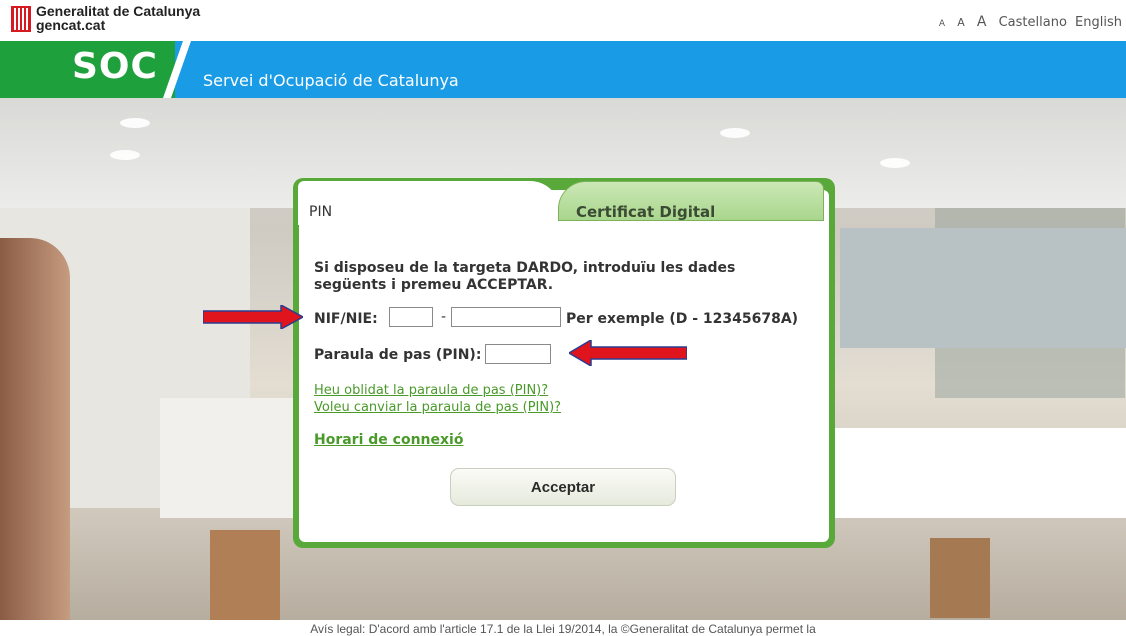  I want to click on lang-castellano-link: Castellano, so click(1033, 22).